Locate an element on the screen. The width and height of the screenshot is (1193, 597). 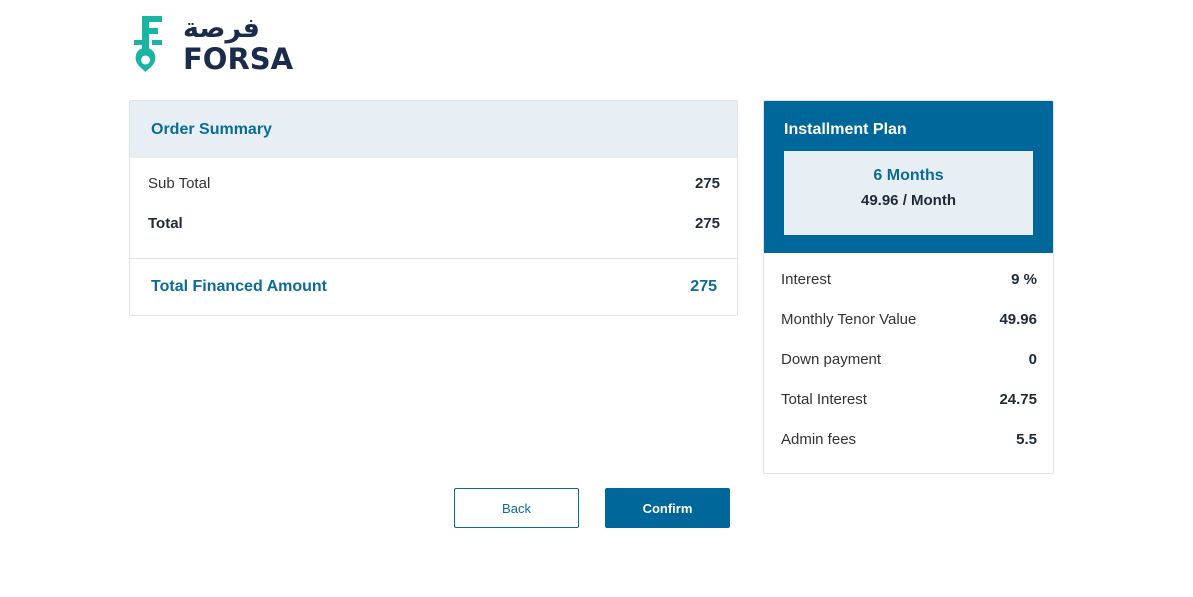
financed-amount-row: Total Financed Amount 275 is located at coordinates (434, 287).